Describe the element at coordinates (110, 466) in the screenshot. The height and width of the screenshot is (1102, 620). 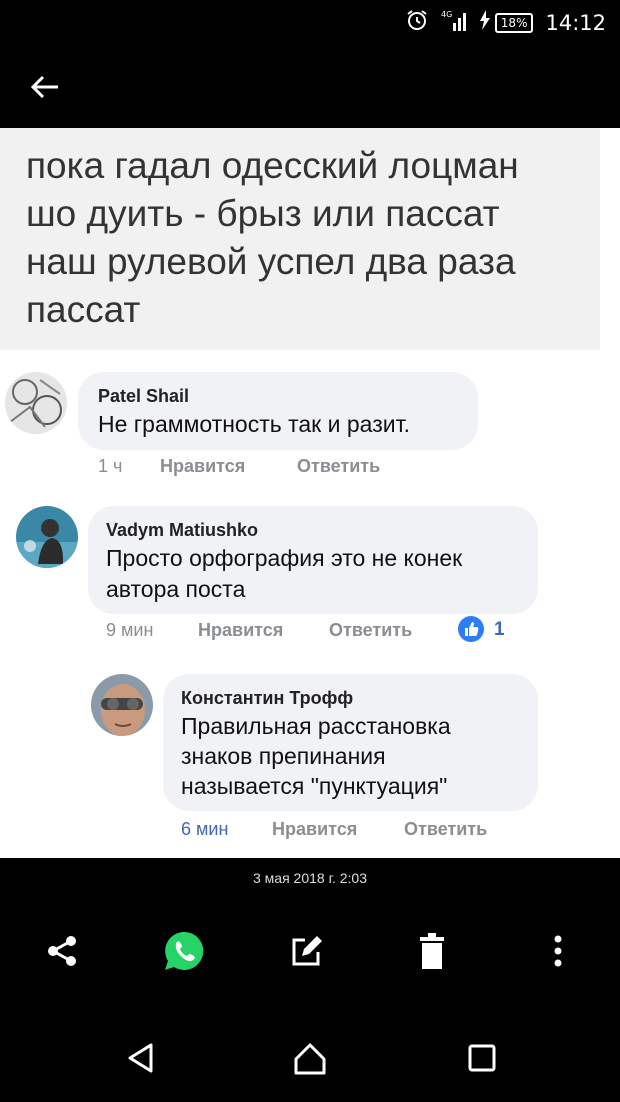
I see `comment-time: 1 ч` at that location.